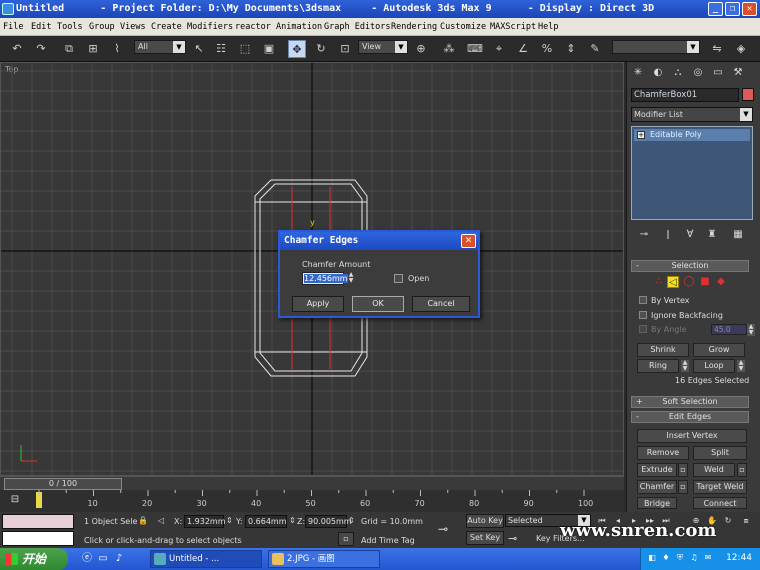  Describe the element at coordinates (63, 484) in the screenshot. I see `time-slider-knob: 0 / 100` at that location.